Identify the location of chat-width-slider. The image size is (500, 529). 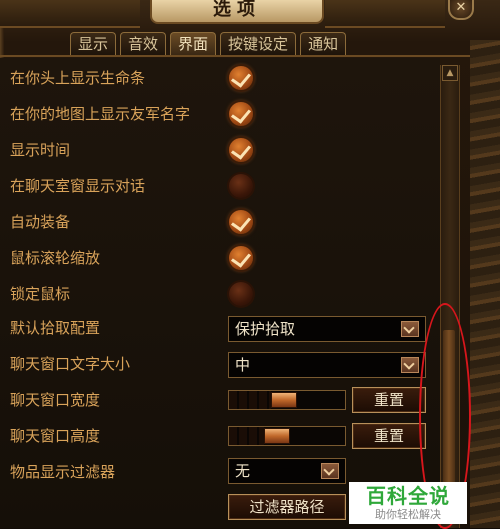
(287, 400).